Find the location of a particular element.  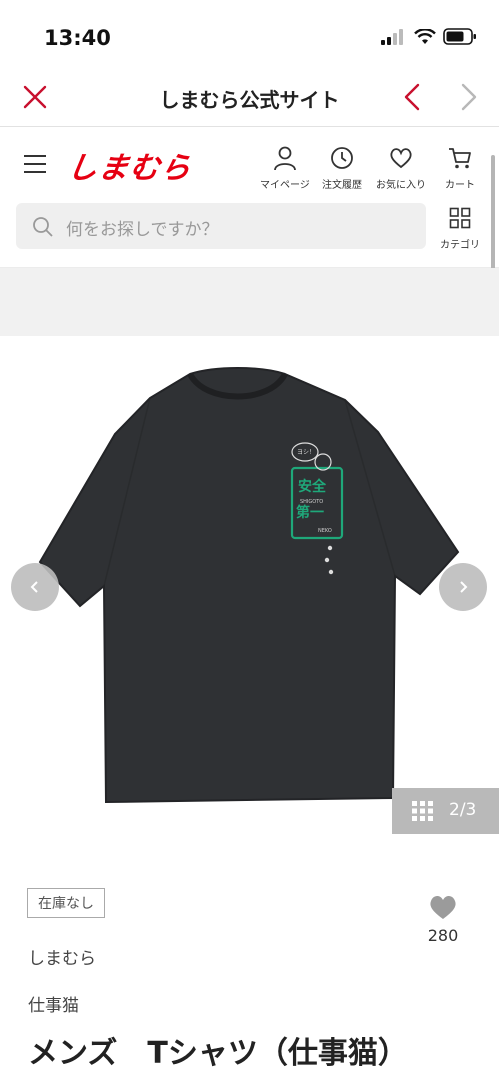

nav-label: マイページ is located at coordinates (285, 185).